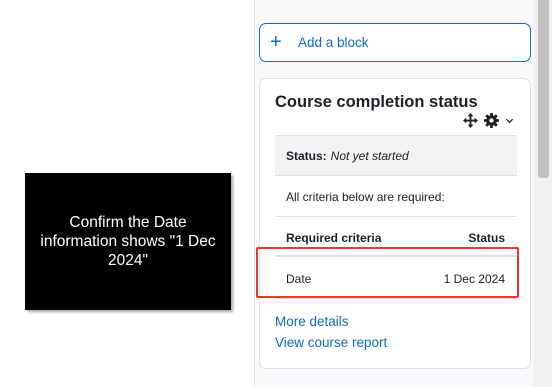  What do you see at coordinates (509, 120) in the screenshot?
I see `chevron-down-icon` at bounding box center [509, 120].